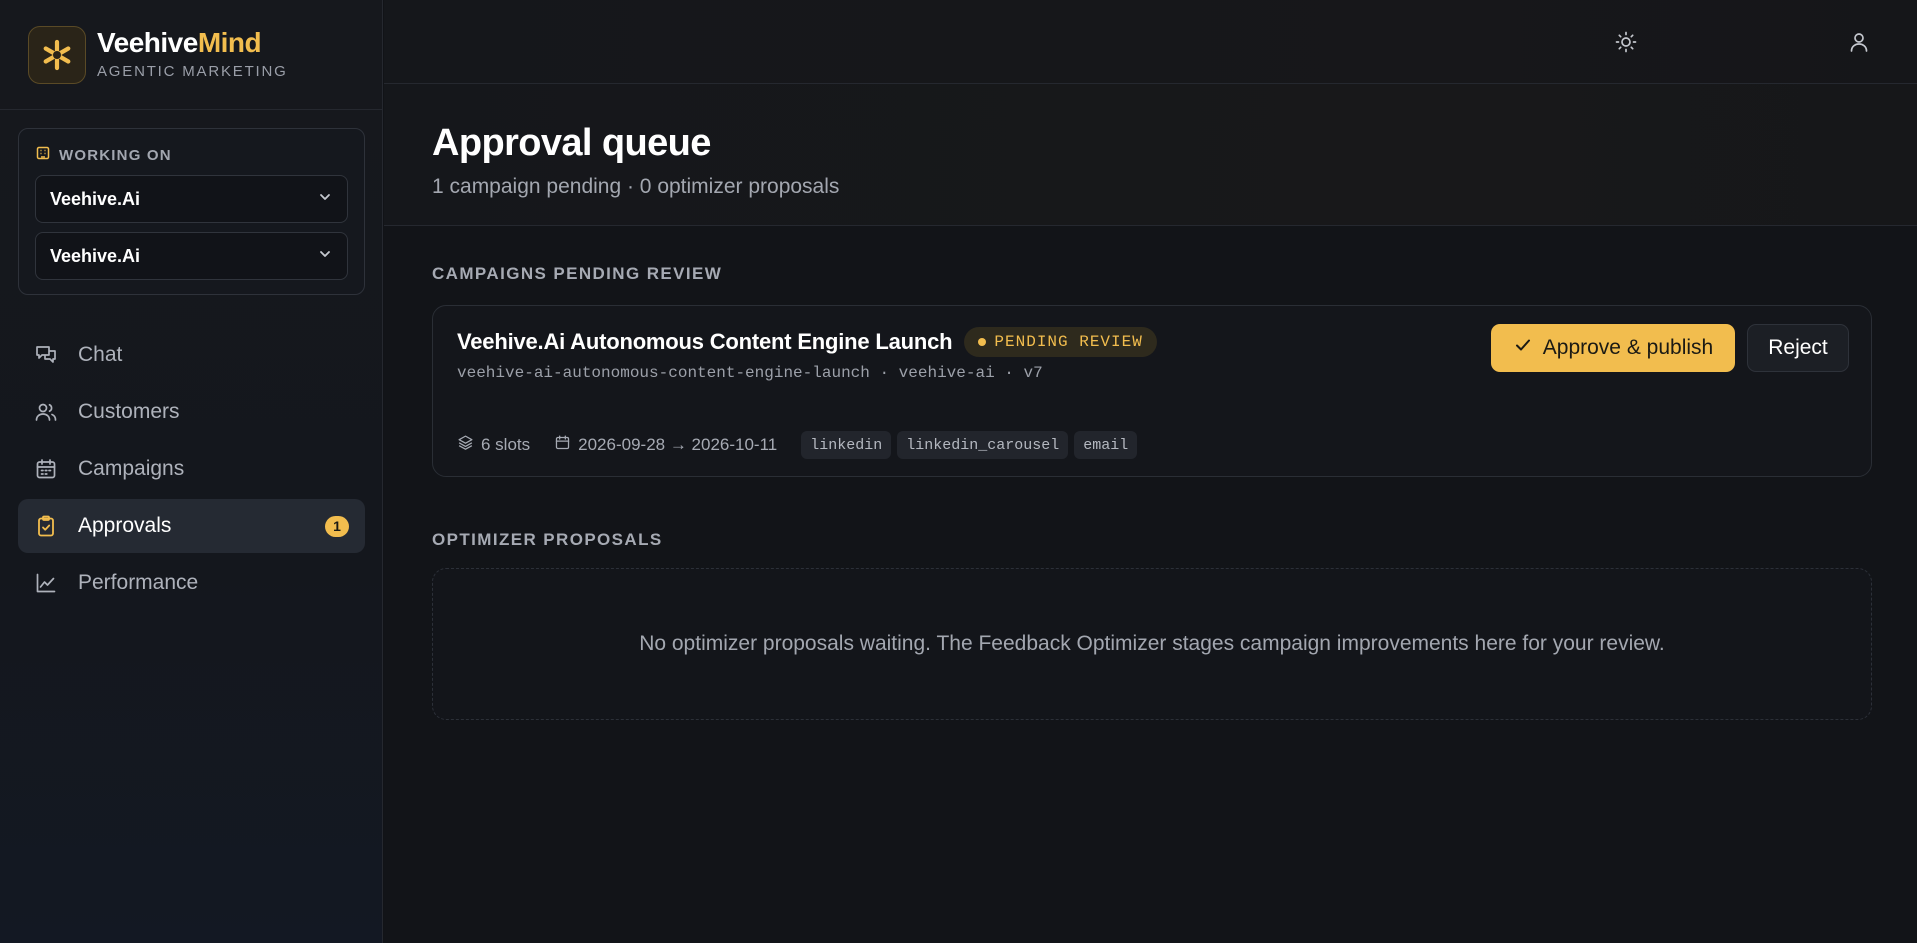 The height and width of the screenshot is (943, 1917). Describe the element at coordinates (57, 54) in the screenshot. I see `asterisk-logo-icon` at that location.